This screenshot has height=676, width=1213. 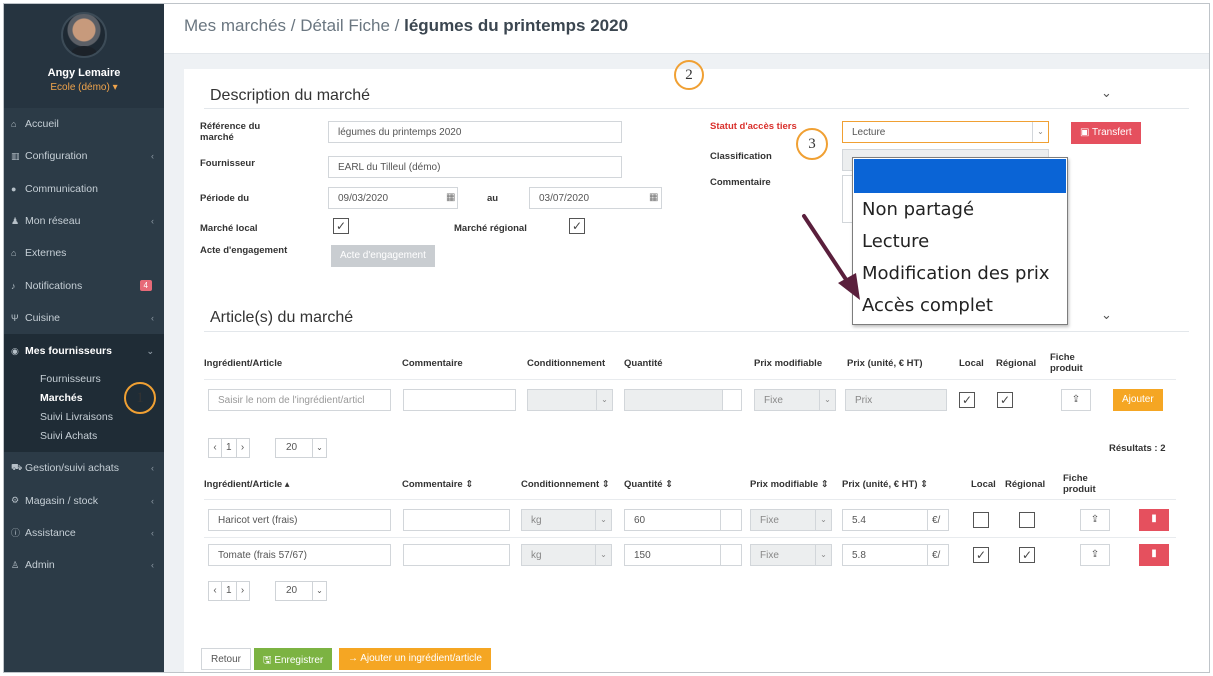 What do you see at coordinates (299, 400) in the screenshot?
I see `new-ingredient-input: Saisir le nom de l'ingrédient/articl` at bounding box center [299, 400].